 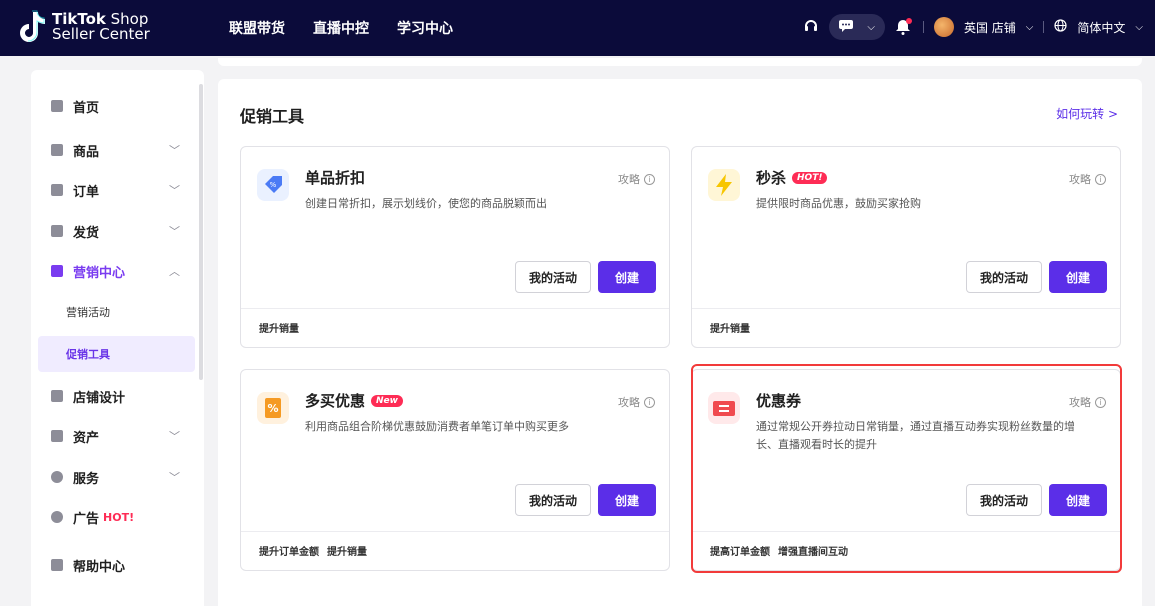 What do you see at coordinates (86, 438) in the screenshot?
I see `sidebar-item-label: 资产` at bounding box center [86, 438].